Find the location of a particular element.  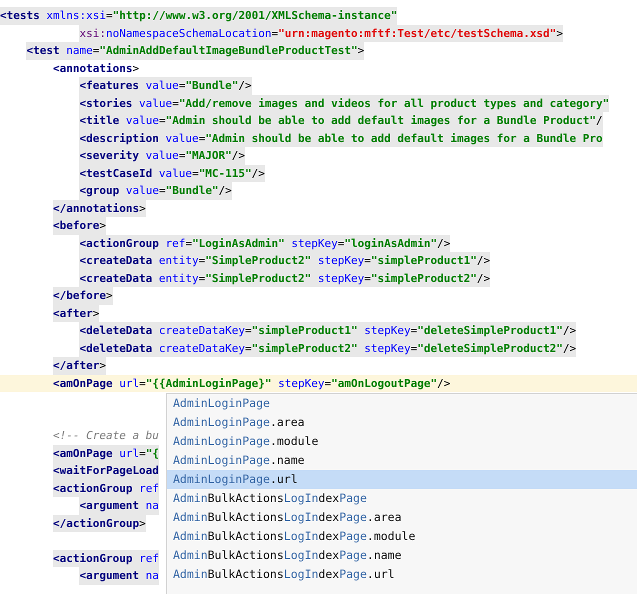

completion-item: AdminBulkActionsLogIndexPage.name is located at coordinates (402, 555).